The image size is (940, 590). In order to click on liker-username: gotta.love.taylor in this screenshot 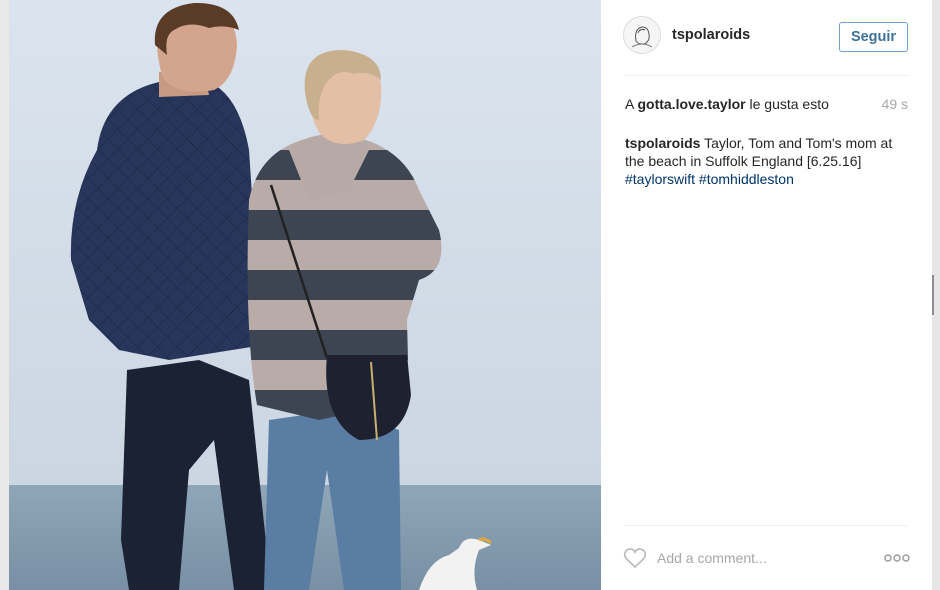, I will do `click(691, 104)`.